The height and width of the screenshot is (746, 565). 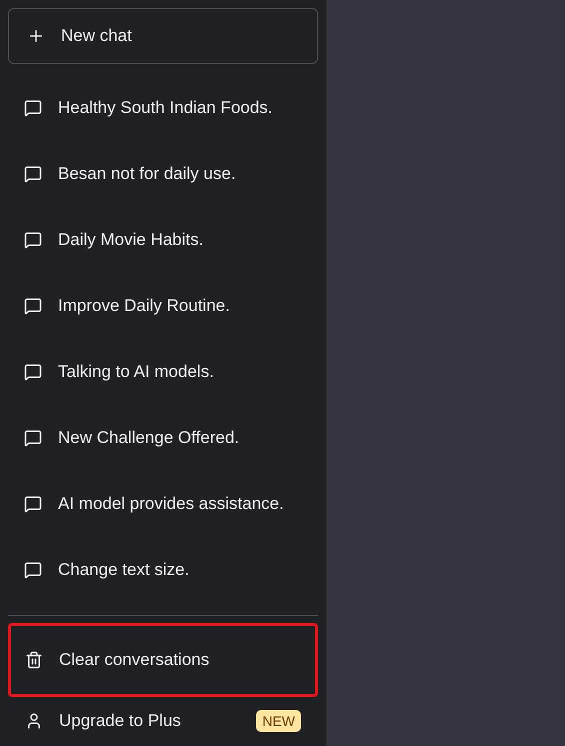 I want to click on conversation-item: New Challenge Offered., so click(x=163, y=438).